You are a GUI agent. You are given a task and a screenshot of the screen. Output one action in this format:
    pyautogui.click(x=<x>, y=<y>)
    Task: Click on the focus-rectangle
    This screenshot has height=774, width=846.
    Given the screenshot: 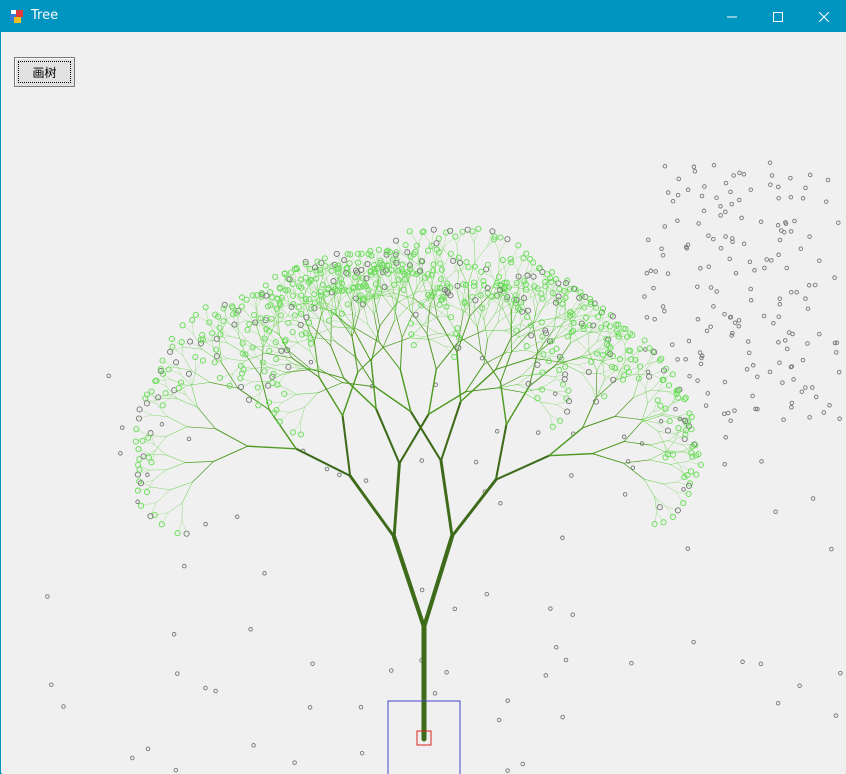 What is the action you would take?
    pyautogui.click(x=44, y=72)
    